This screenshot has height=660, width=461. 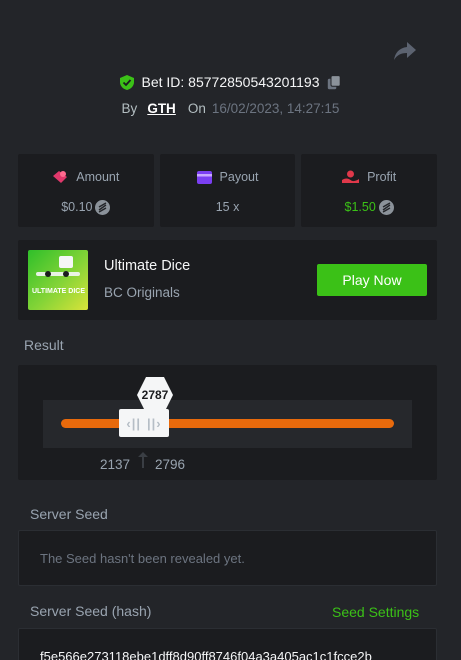 What do you see at coordinates (115, 464) in the screenshot?
I see `range-low: 2137` at bounding box center [115, 464].